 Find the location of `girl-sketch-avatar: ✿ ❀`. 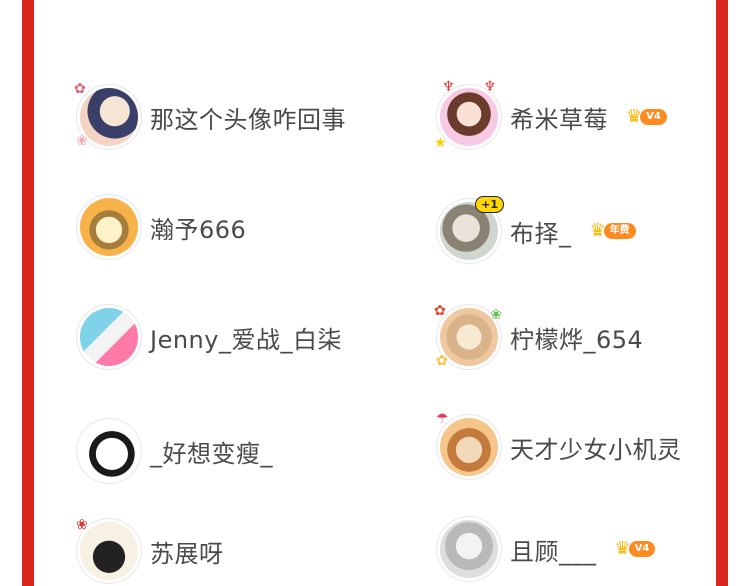

girl-sketch-avatar: ✿ ❀ is located at coordinates (106, 115).